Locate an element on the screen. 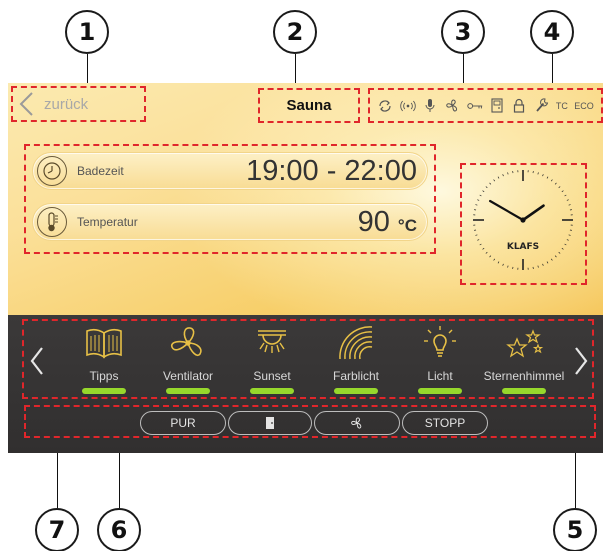 This screenshot has width=603, height=551. callout-6: 6 is located at coordinates (119, 529).